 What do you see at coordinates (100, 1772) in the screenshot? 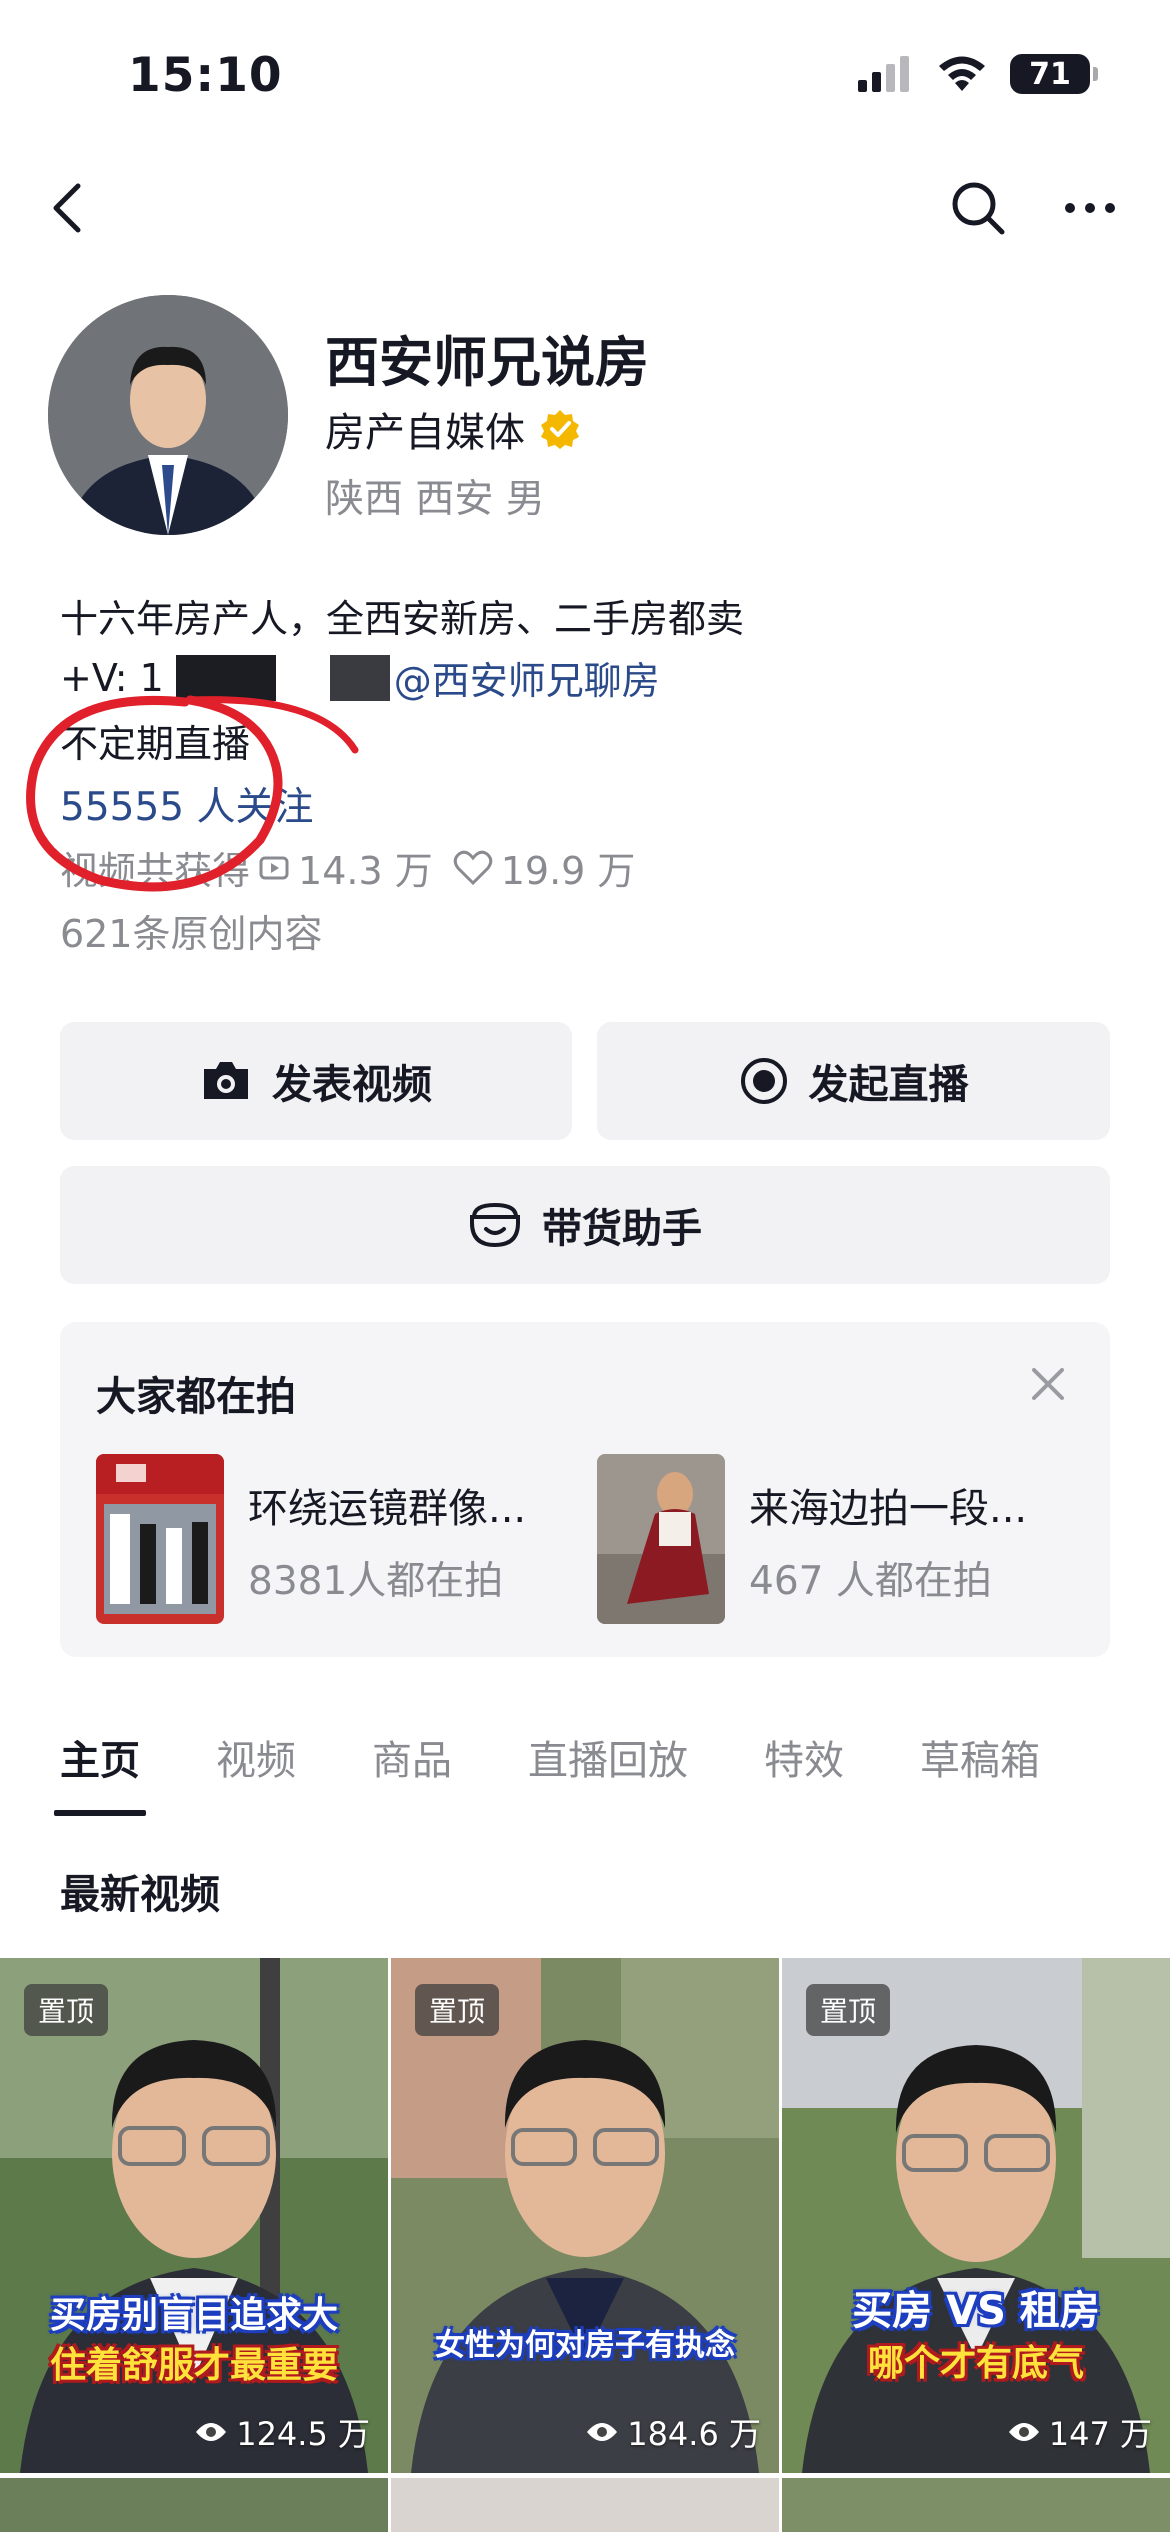
I see `tab-home: 主页` at bounding box center [100, 1772].